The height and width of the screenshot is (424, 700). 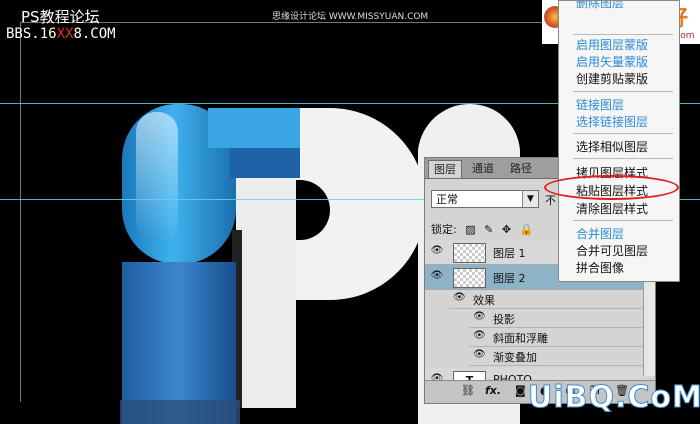 I want to click on canvas-border-left, so click(x=20, y=212).